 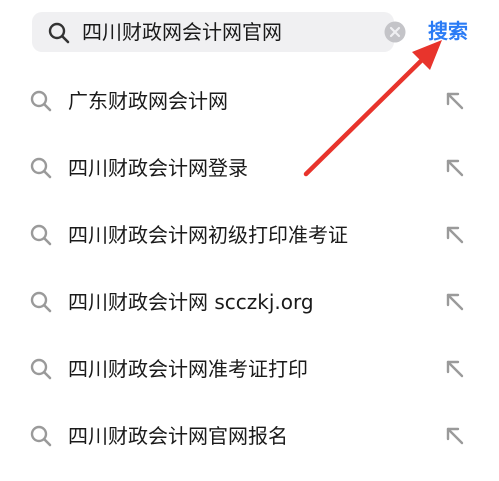 I want to click on suggestion-label: 广东财政网会计网, so click(x=148, y=101).